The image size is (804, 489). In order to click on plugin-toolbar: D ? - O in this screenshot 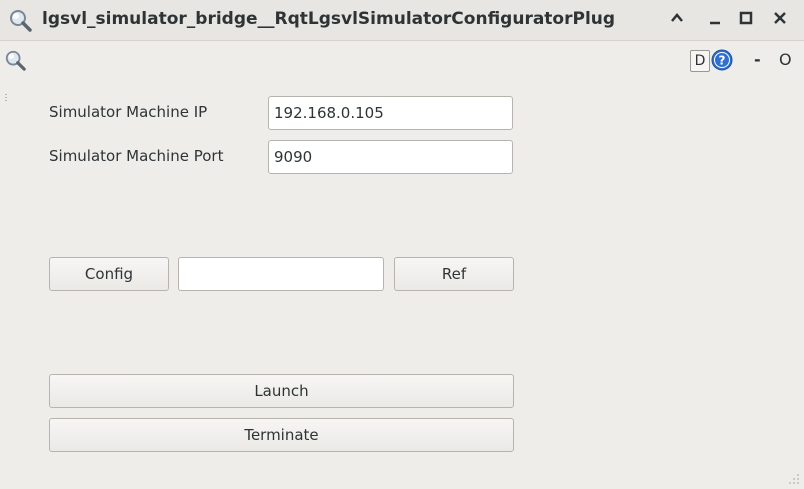, I will do `click(402, 61)`.